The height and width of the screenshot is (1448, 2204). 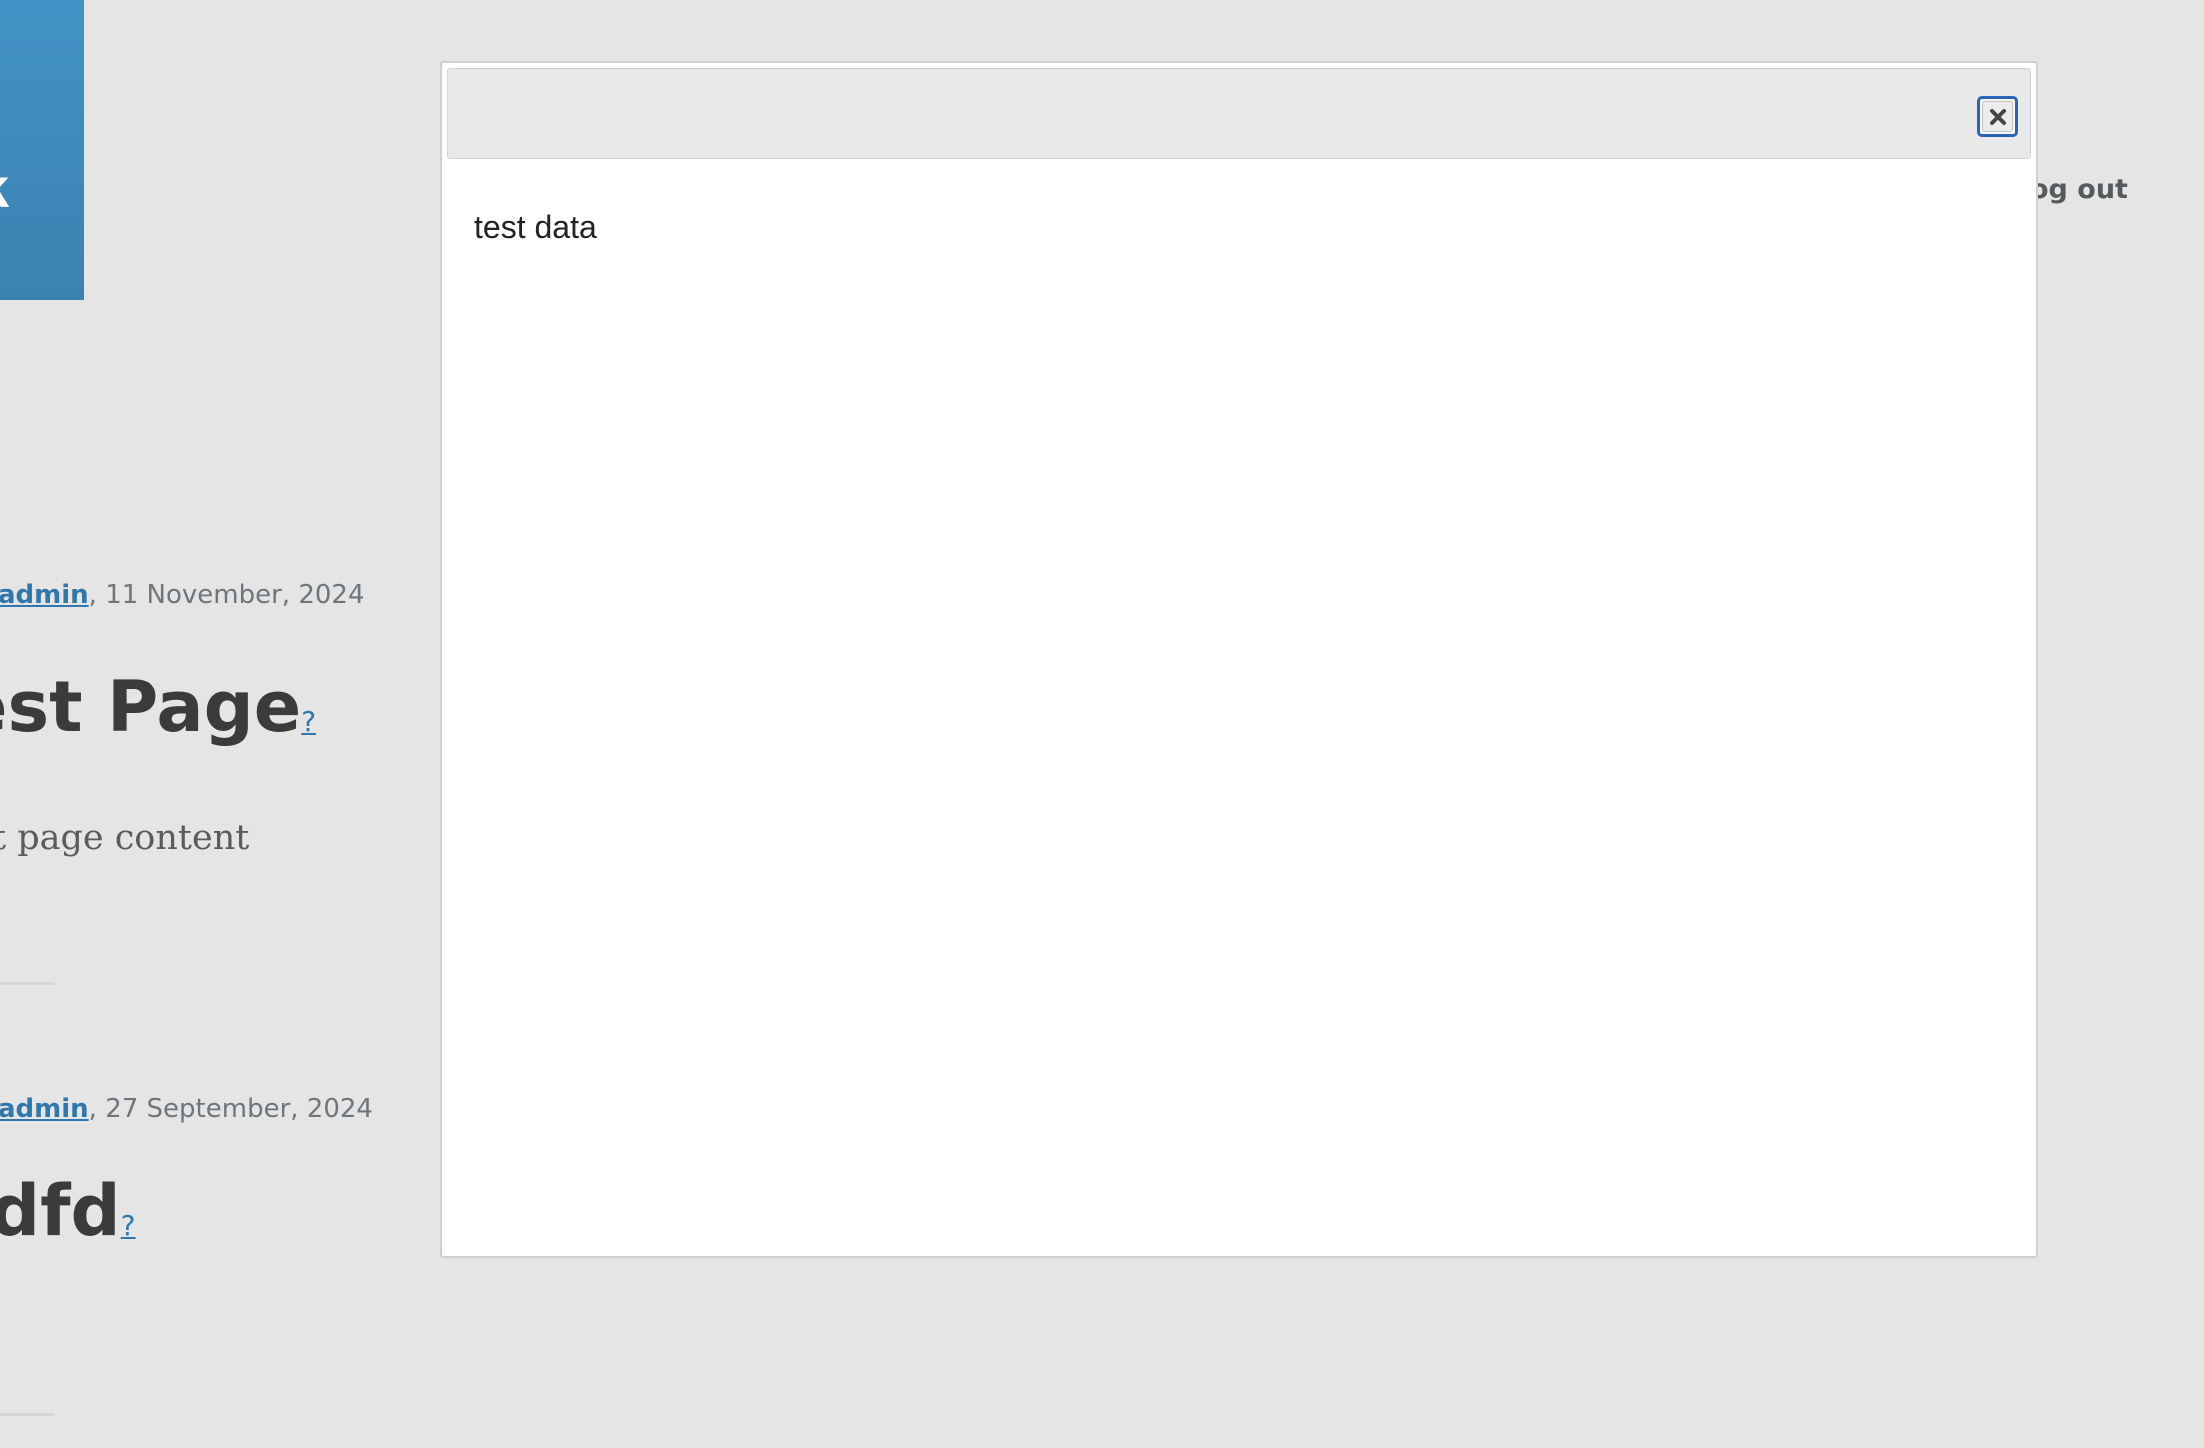 I want to click on dialog-close-button, so click(x=1997, y=116).